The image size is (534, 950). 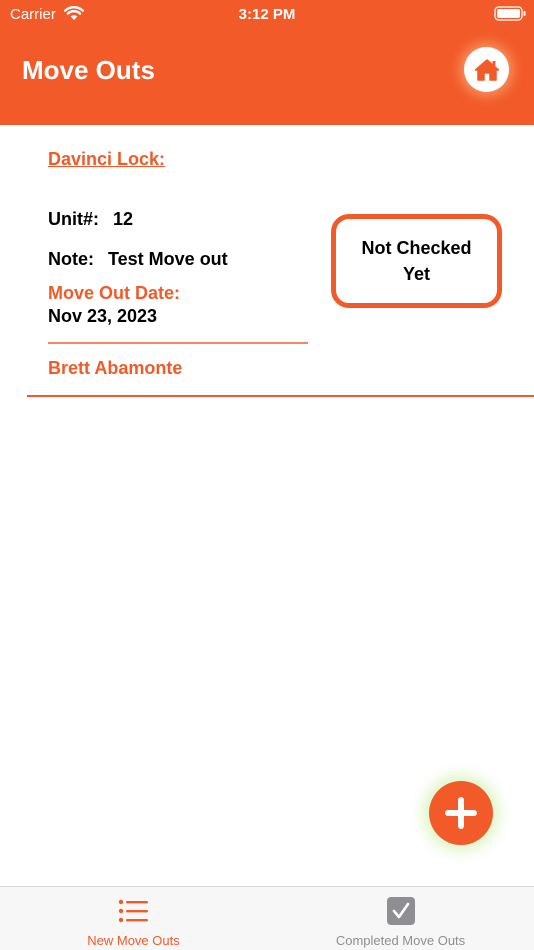 I want to click on add-move-out-button, so click(x=461, y=813).